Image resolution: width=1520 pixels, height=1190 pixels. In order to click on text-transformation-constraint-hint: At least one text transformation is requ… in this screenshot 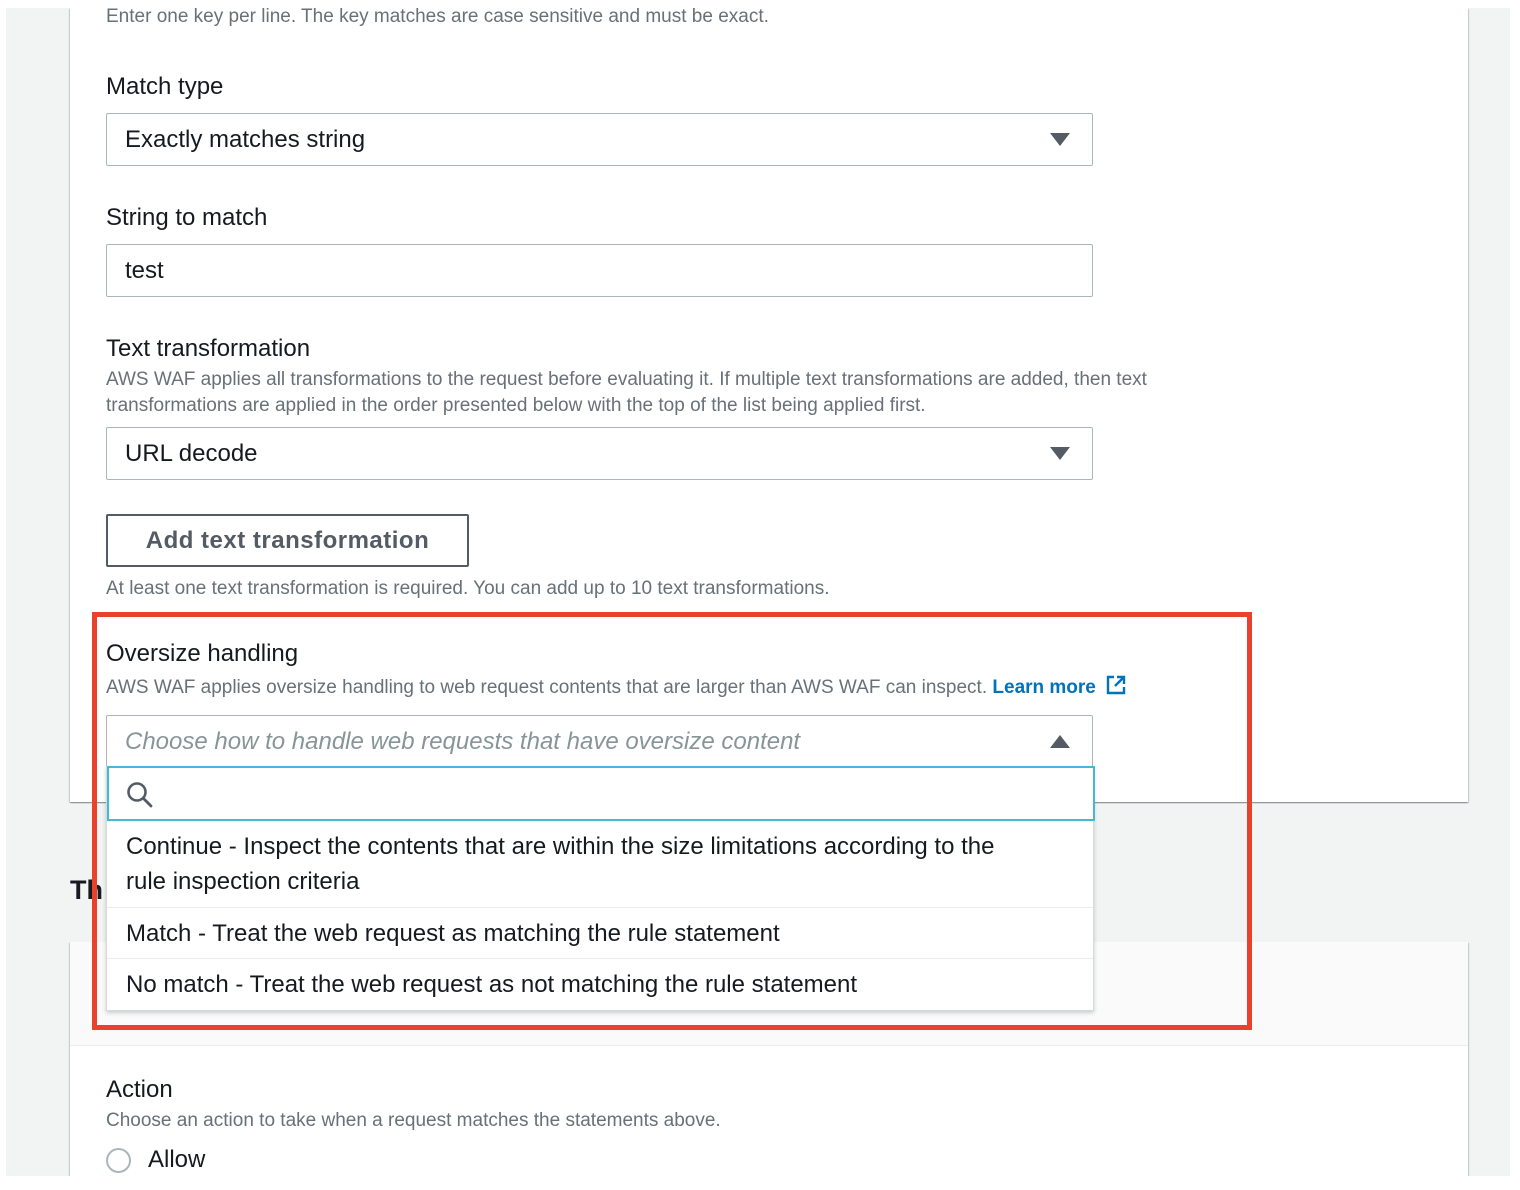, I will do `click(468, 588)`.